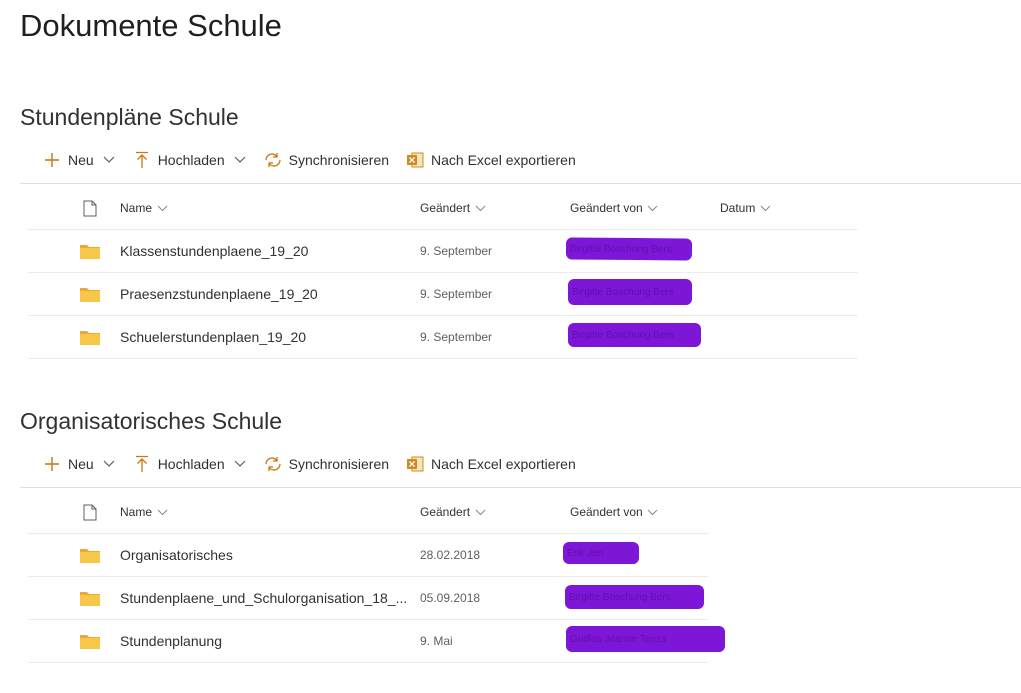 The height and width of the screenshot is (693, 1021). Describe the element at coordinates (219, 294) in the screenshot. I see `item-name: Praesenzstundenplaene_19_20` at that location.